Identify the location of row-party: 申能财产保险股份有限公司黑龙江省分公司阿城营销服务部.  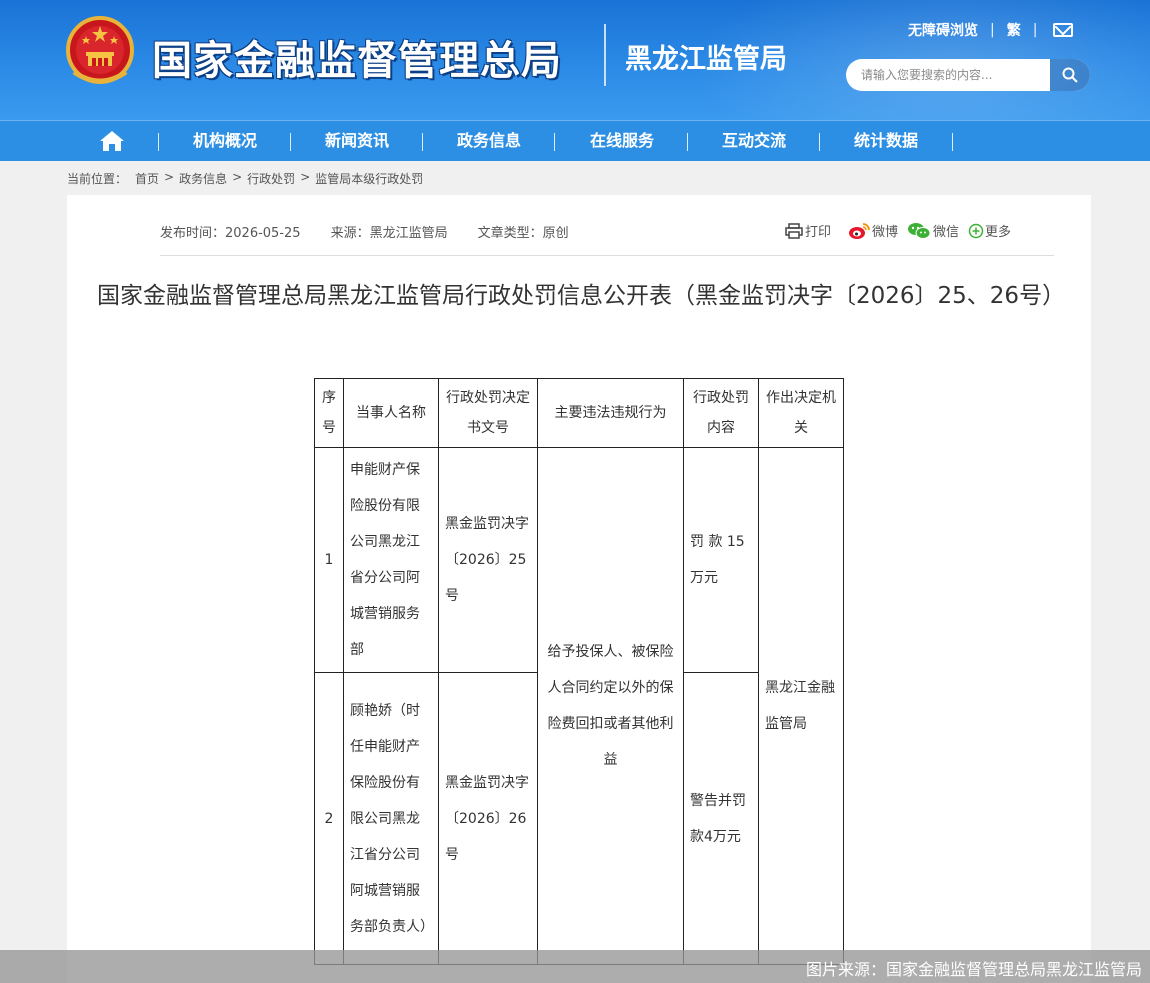
(391, 560).